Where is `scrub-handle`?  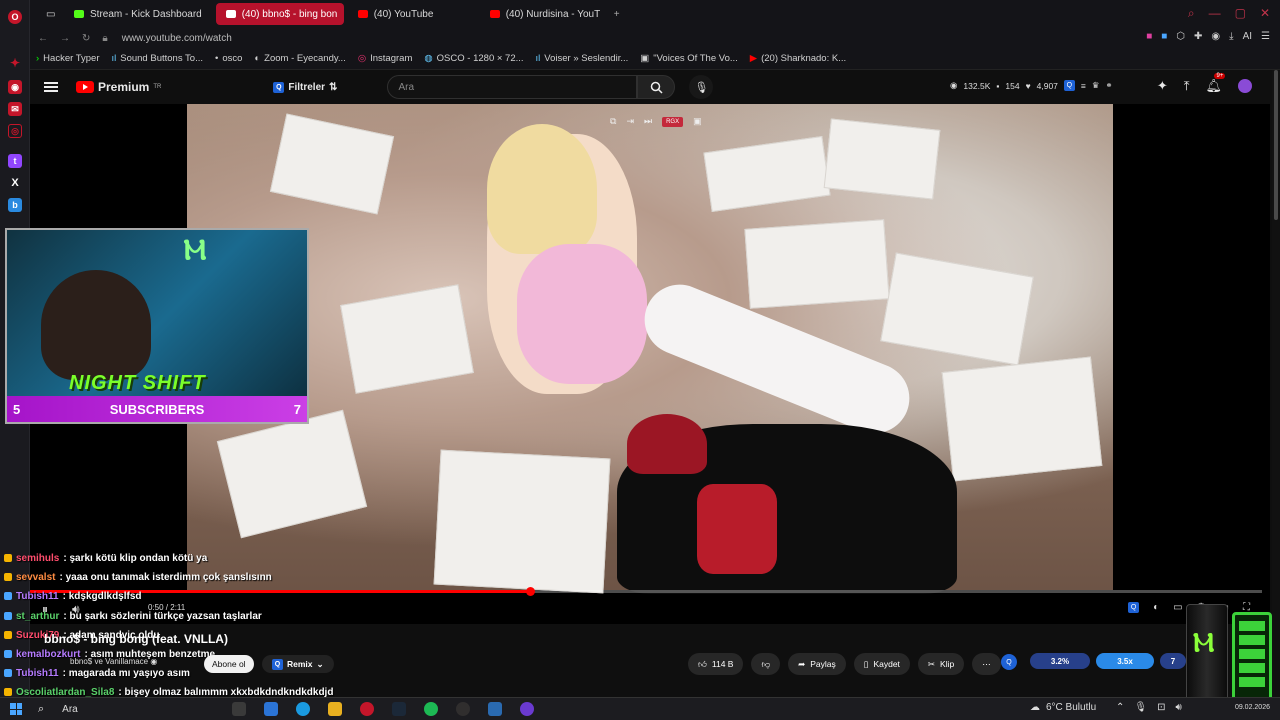 scrub-handle is located at coordinates (530, 591).